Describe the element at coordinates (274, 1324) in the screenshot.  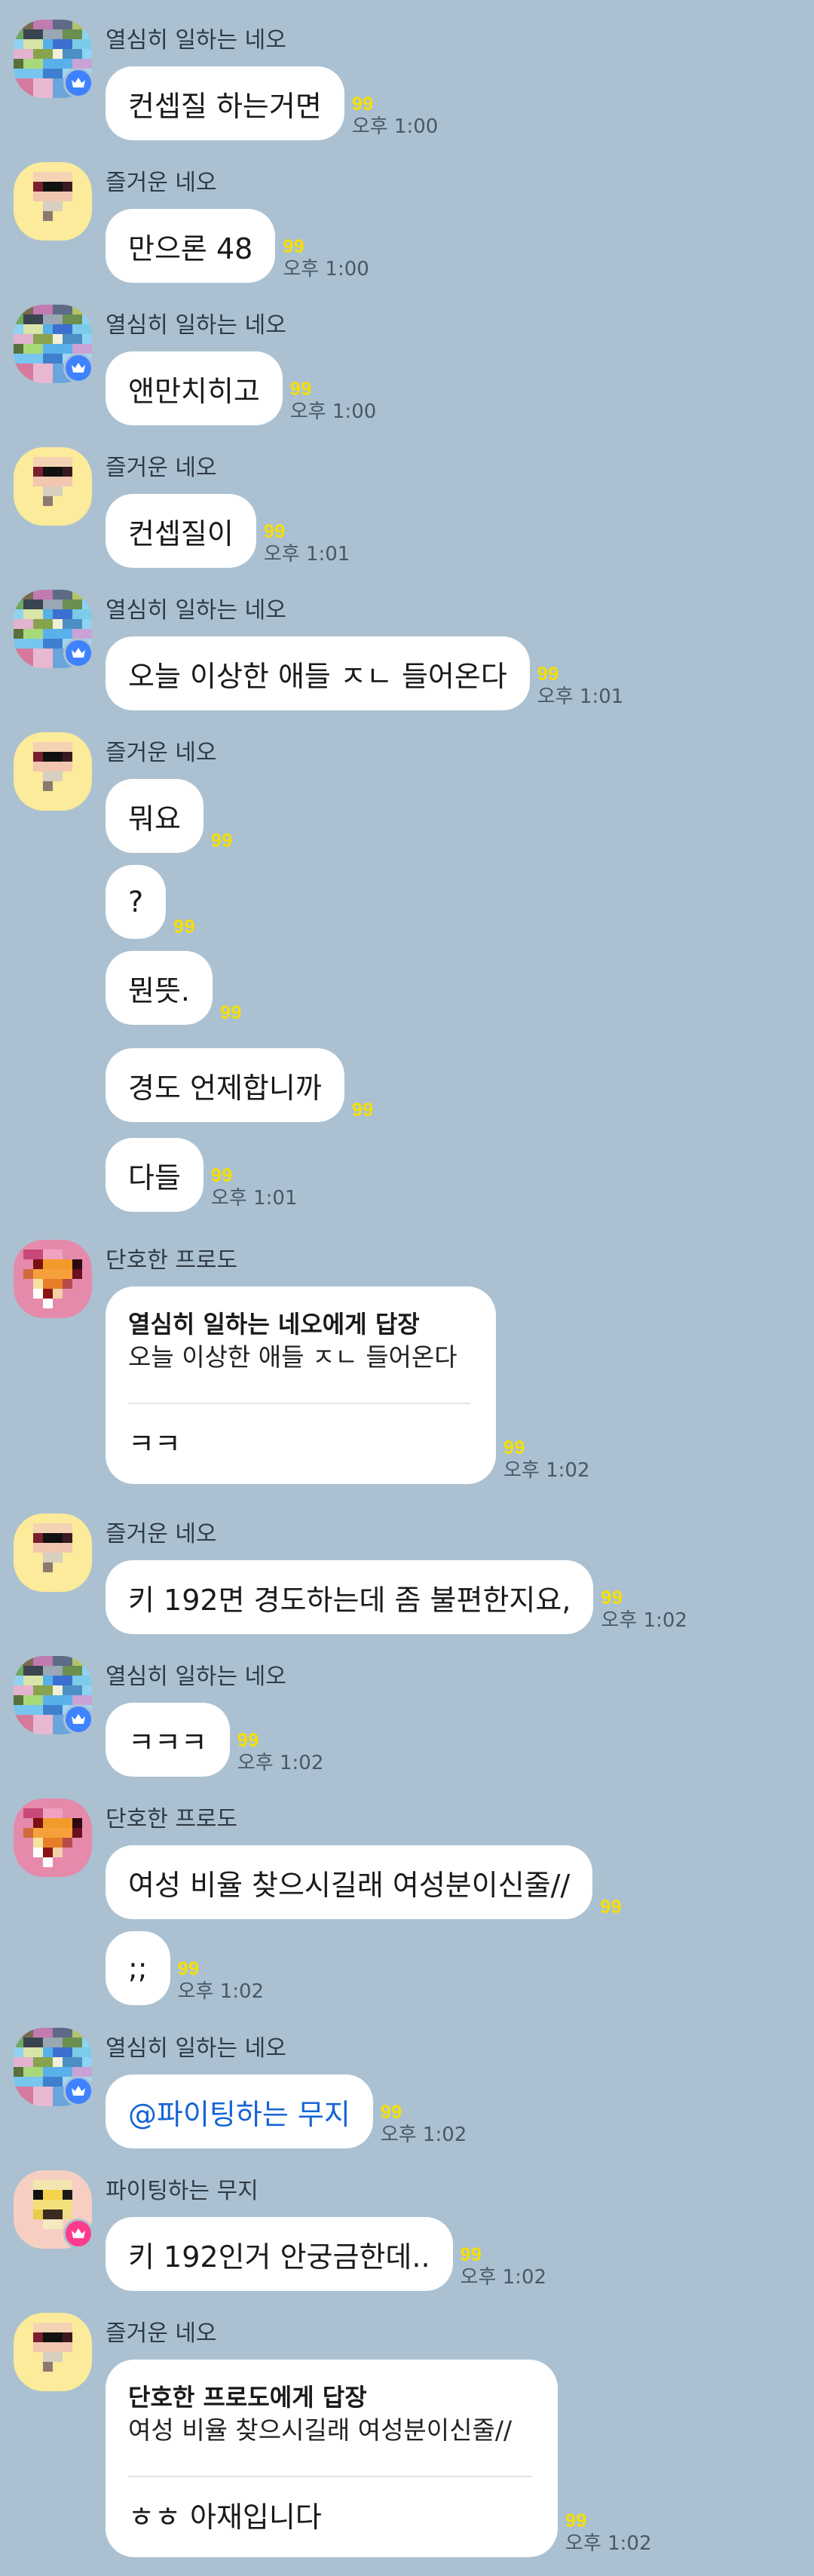
I see `reply-title: 열심히 일하는 네오에게 답장` at that location.